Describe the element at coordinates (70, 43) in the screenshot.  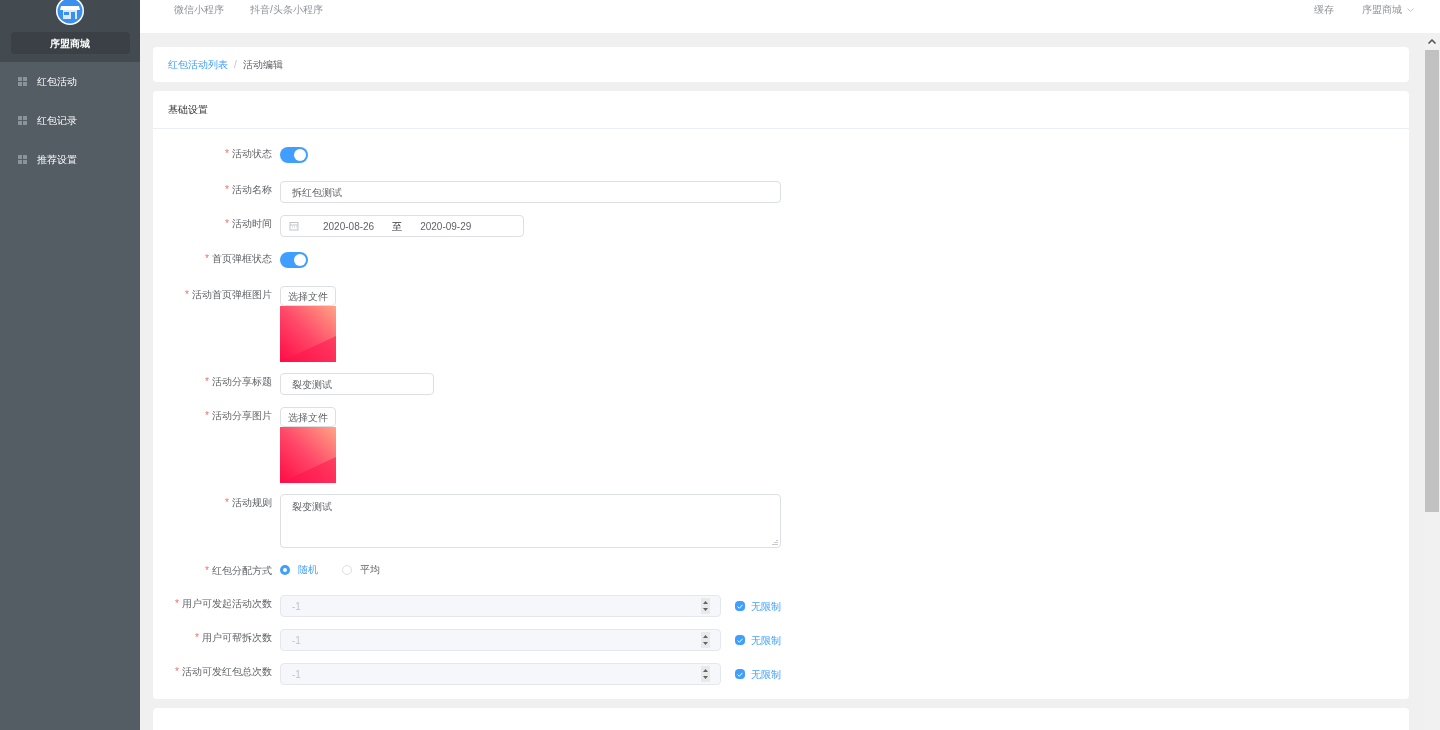
I see `shop-name: 序盟商城` at that location.